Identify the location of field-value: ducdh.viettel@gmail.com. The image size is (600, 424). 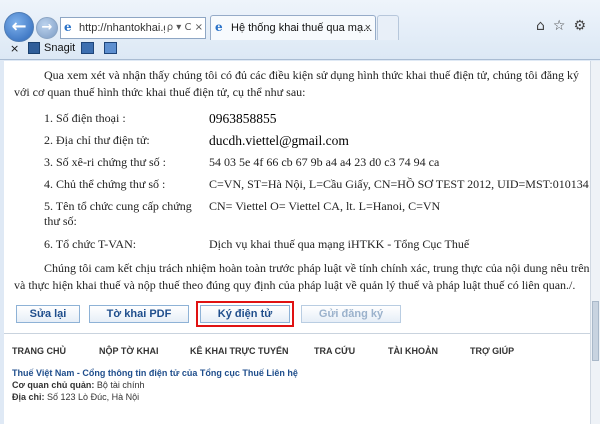
(279, 140).